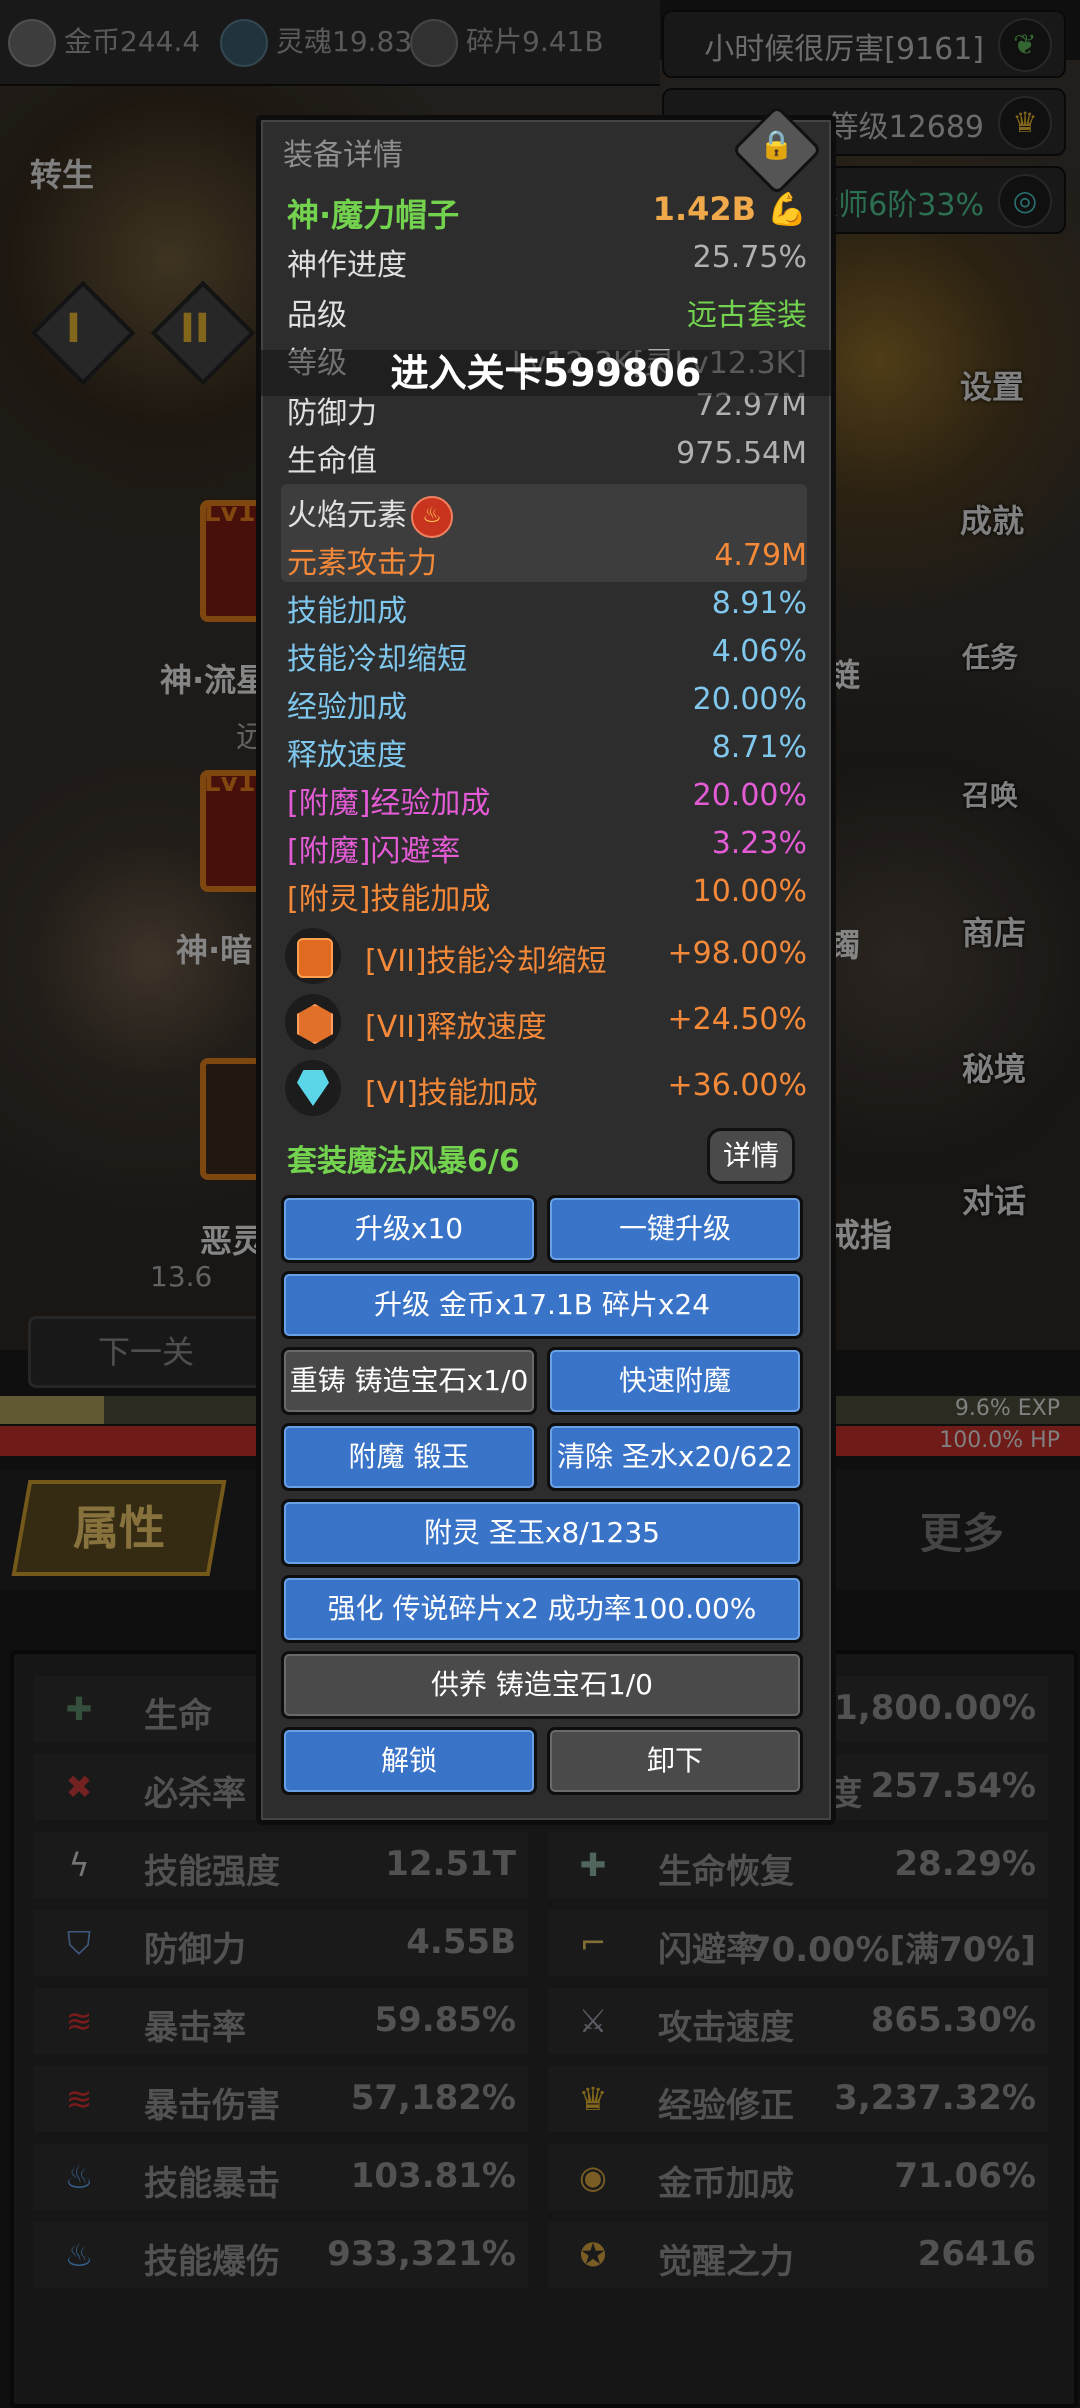 The image size is (1080, 2408). I want to click on stat-row: 生命值 975.54M, so click(547, 457).